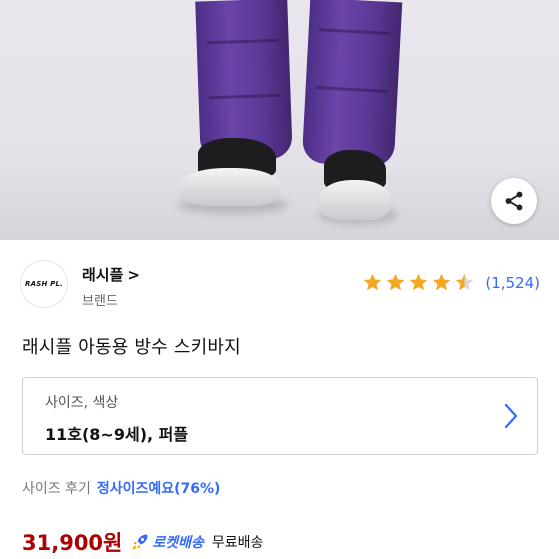 This screenshot has height=559, width=559. What do you see at coordinates (72, 543) in the screenshot?
I see `price-amount: 31,900원` at bounding box center [72, 543].